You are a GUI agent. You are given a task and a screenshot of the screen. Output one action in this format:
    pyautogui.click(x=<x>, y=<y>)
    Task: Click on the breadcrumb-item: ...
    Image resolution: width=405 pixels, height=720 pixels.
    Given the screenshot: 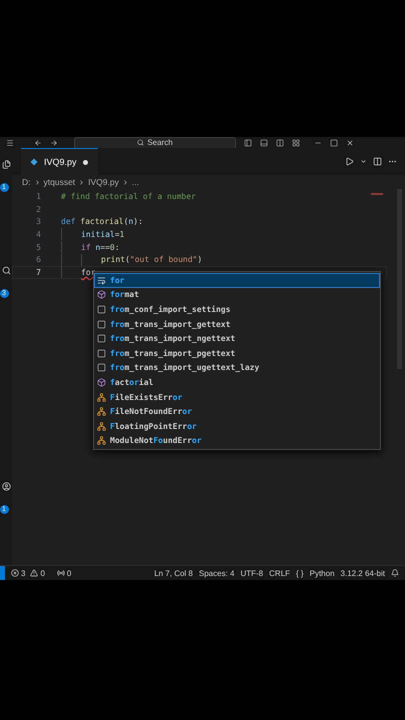 What is the action you would take?
    pyautogui.click(x=135, y=182)
    